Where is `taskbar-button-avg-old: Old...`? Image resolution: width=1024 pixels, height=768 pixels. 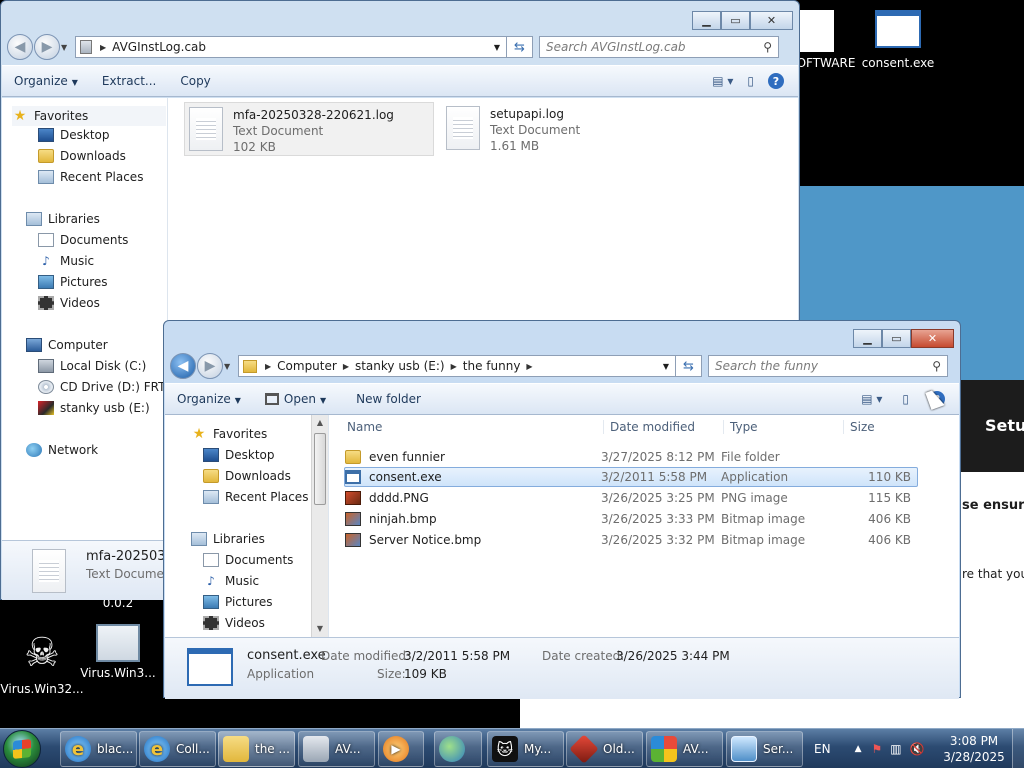
taskbar-button-avg-old: Old... is located at coordinates (604, 749).